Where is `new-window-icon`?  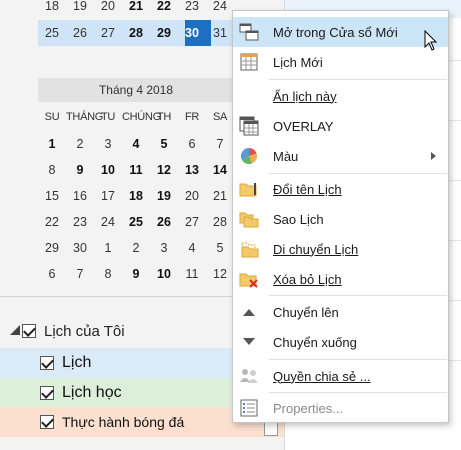
new-window-icon is located at coordinates (249, 32).